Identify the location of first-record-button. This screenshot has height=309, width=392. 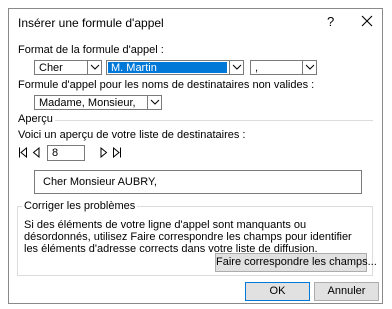
(23, 152).